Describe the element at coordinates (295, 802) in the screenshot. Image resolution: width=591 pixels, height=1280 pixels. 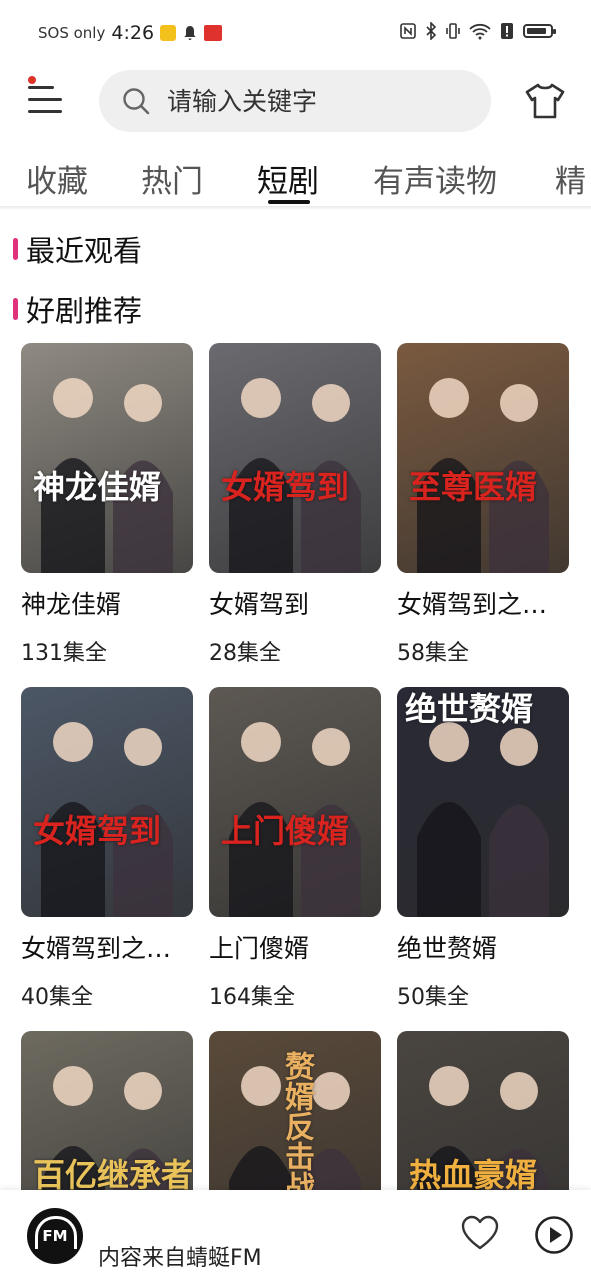
I see `drama-poster: 上门傻婿` at that location.